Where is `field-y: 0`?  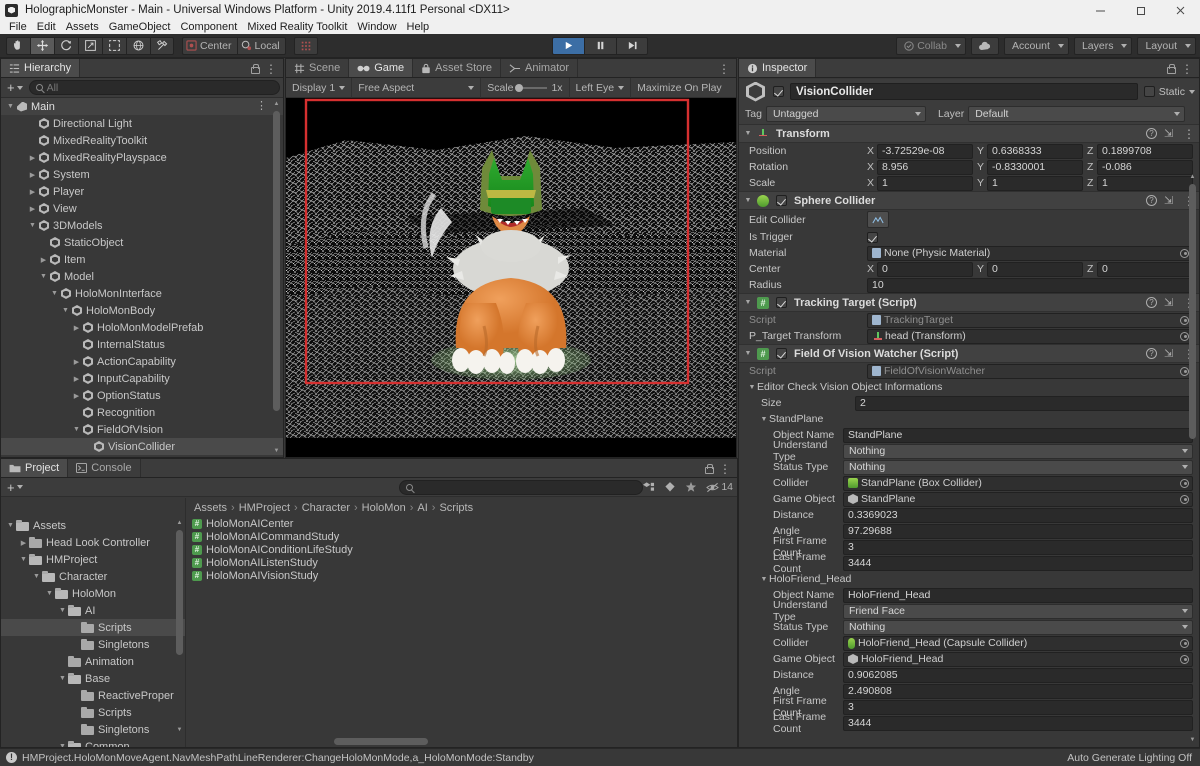
field-y: 0 is located at coordinates (1035, 269).